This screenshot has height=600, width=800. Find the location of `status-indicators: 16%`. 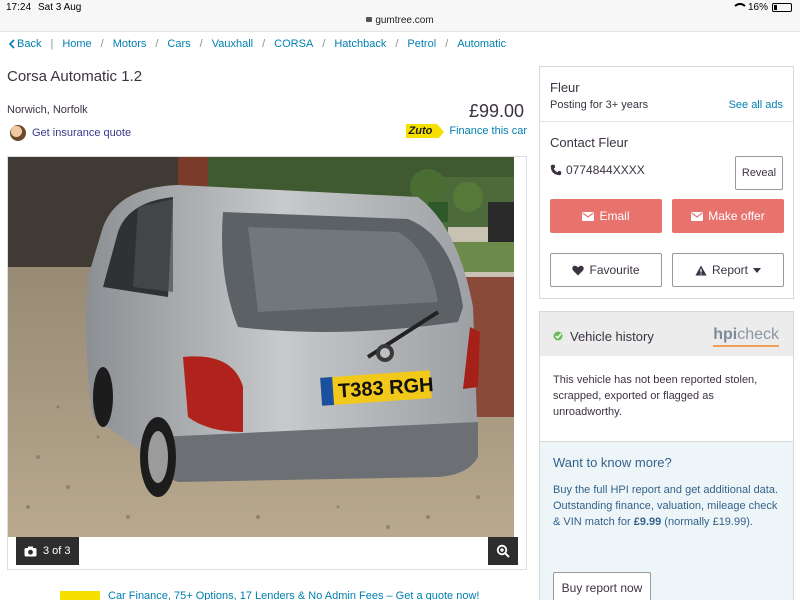

status-indicators: 16% is located at coordinates (761, 7).